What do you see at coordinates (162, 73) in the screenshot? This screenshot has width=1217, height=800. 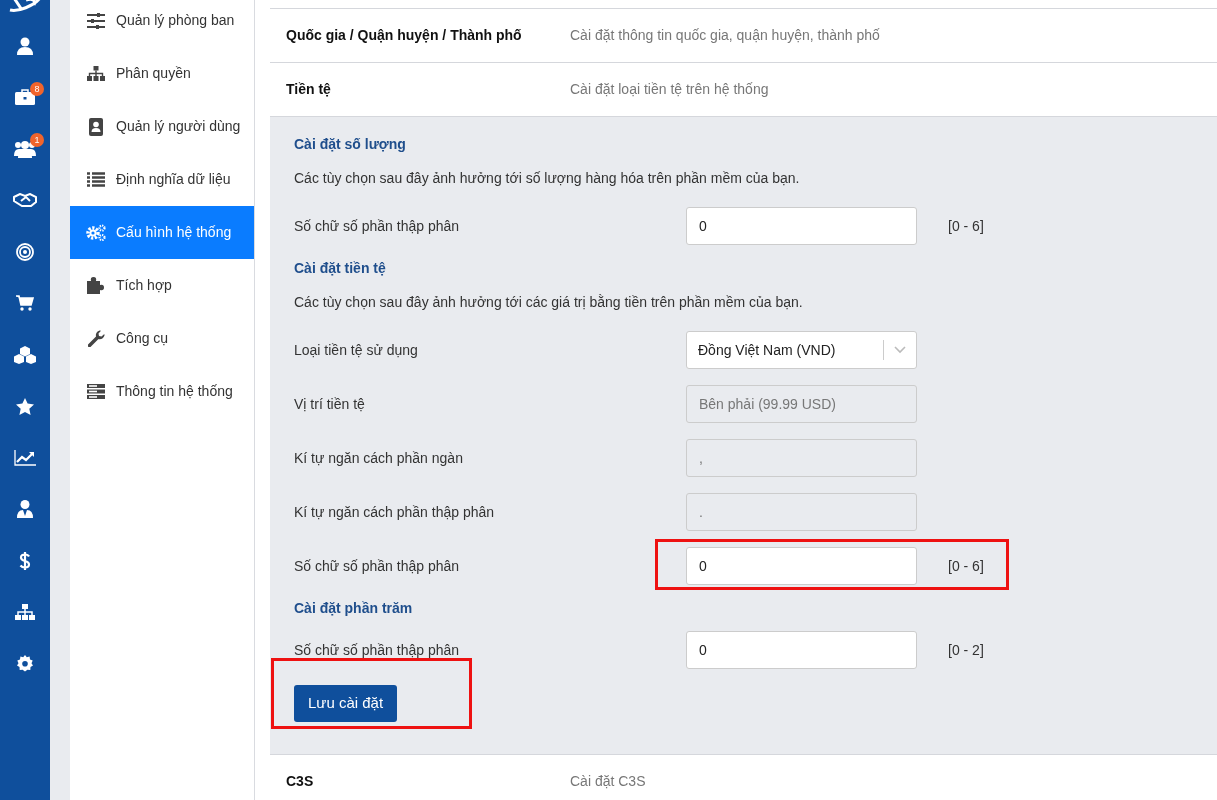 I see `submenu-item: Phân quyền` at bounding box center [162, 73].